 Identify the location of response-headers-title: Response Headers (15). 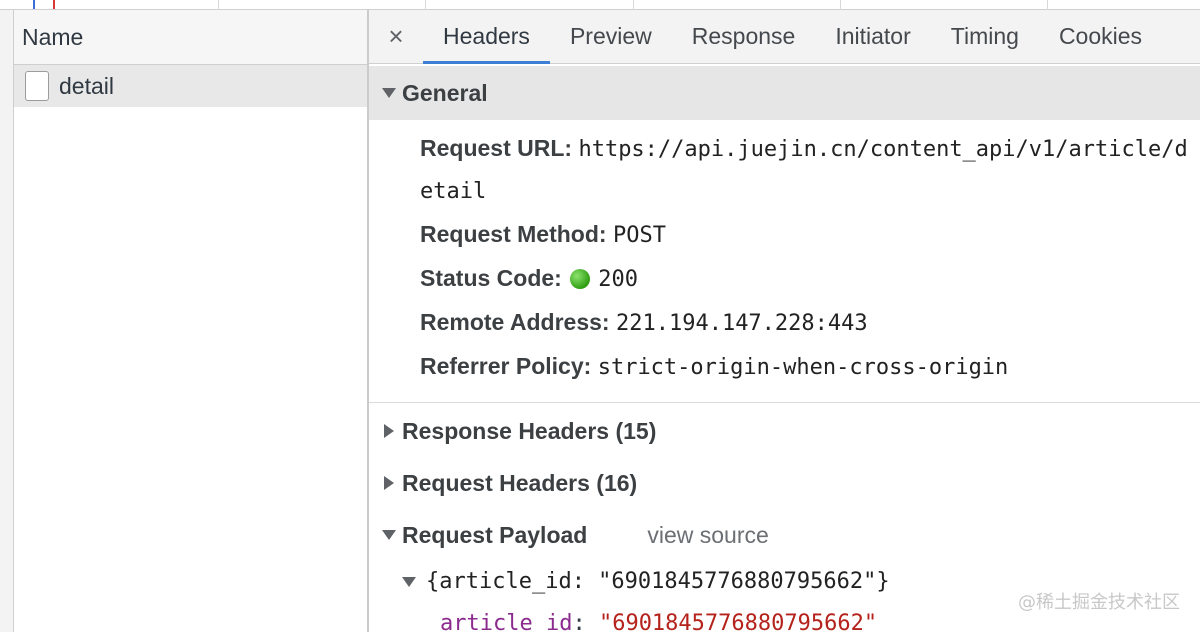
(529, 430).